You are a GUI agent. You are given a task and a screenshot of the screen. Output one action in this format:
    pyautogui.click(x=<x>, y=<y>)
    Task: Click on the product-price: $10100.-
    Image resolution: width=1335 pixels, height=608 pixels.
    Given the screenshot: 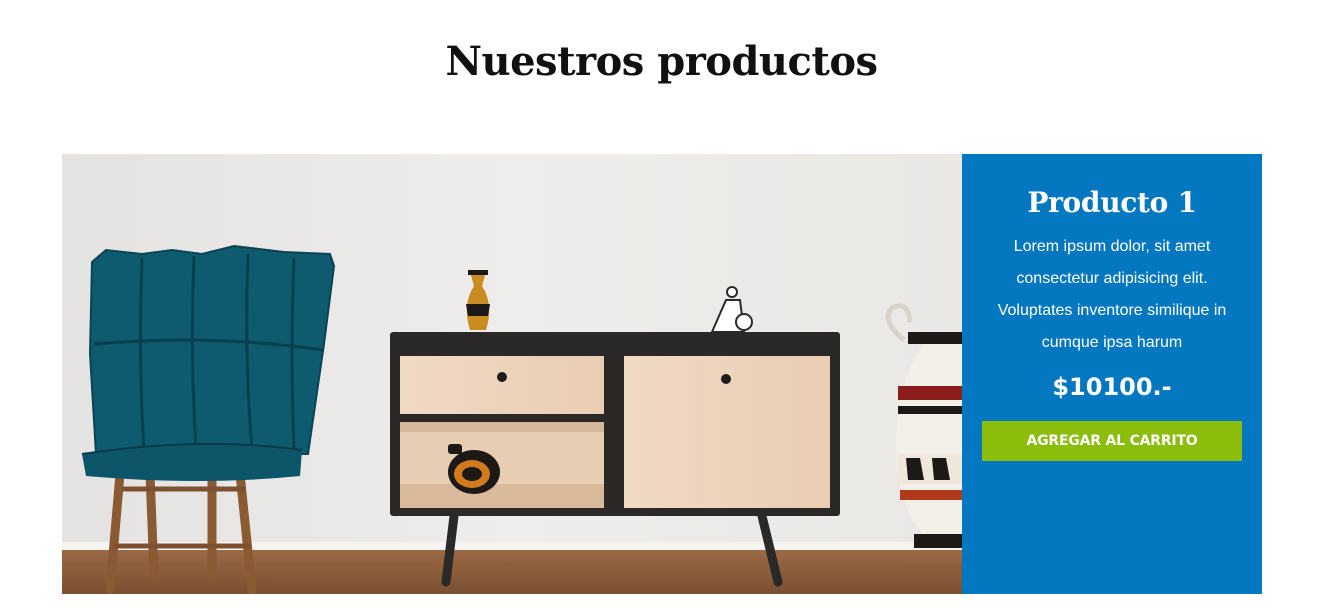 What is the action you would take?
    pyautogui.click(x=1112, y=387)
    